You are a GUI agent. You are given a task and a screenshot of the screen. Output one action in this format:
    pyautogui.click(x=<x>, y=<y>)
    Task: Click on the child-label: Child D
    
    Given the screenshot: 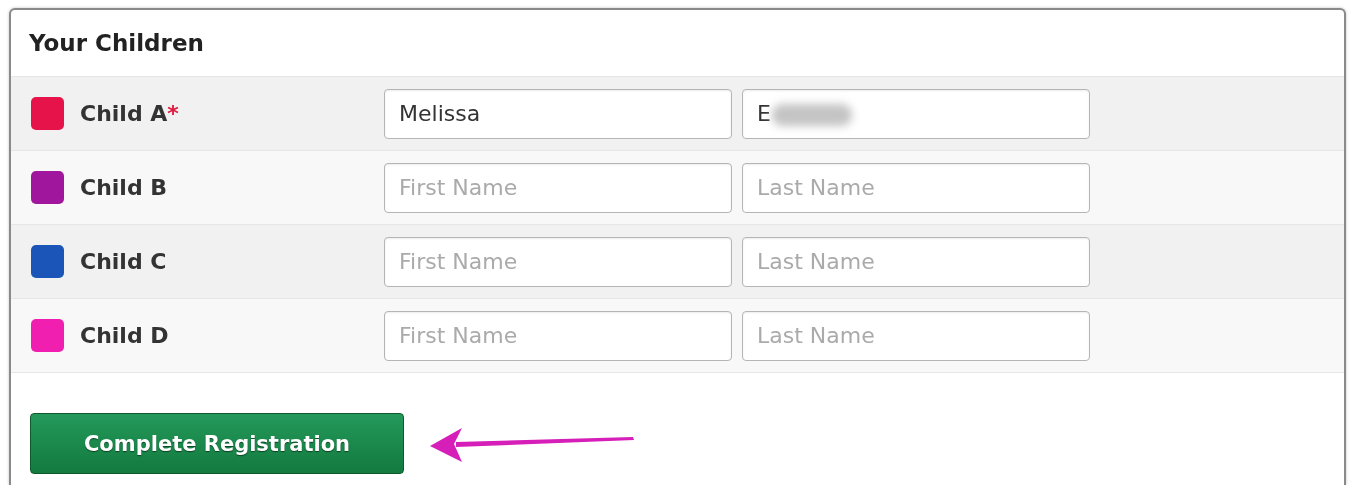 What is the action you would take?
    pyautogui.click(x=124, y=335)
    